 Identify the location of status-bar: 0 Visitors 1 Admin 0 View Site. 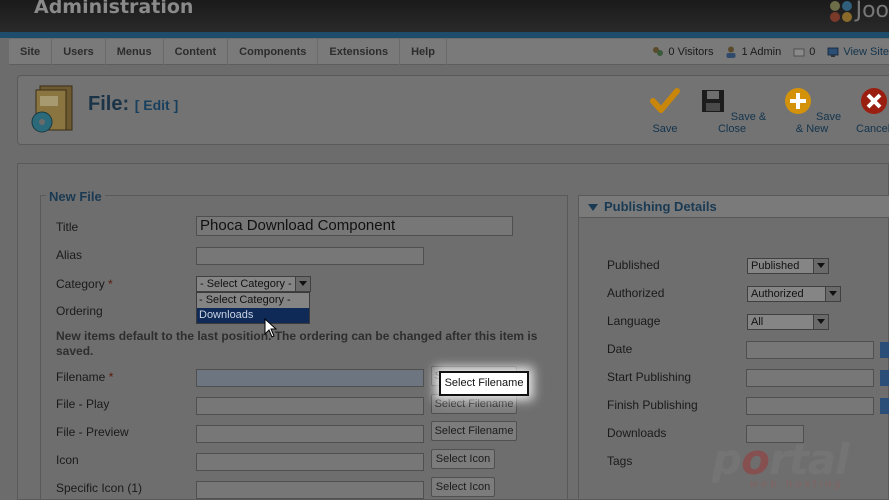
(770, 52).